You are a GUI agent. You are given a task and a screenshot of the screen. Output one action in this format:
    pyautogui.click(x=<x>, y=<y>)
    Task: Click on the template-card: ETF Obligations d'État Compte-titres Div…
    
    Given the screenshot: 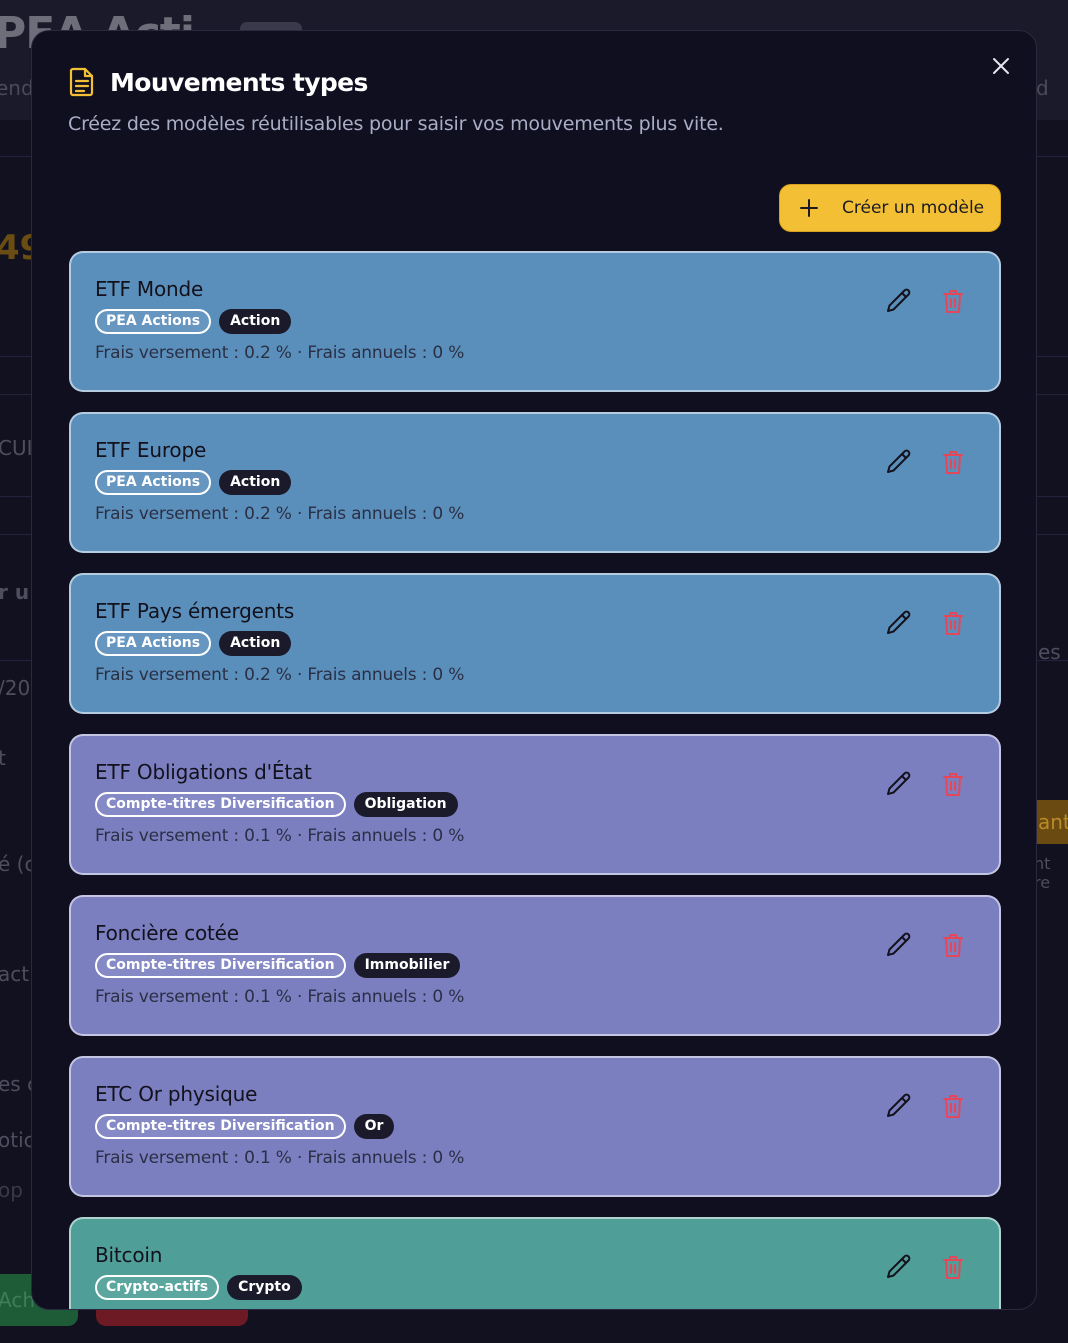 What is the action you would take?
    pyautogui.click(x=535, y=804)
    